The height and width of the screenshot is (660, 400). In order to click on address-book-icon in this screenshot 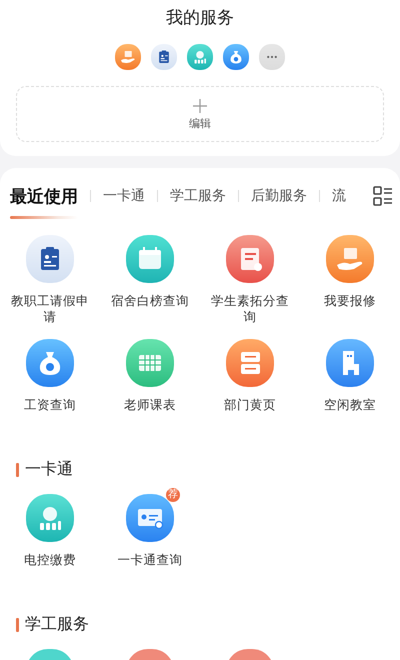, I will do `click(250, 363)`.